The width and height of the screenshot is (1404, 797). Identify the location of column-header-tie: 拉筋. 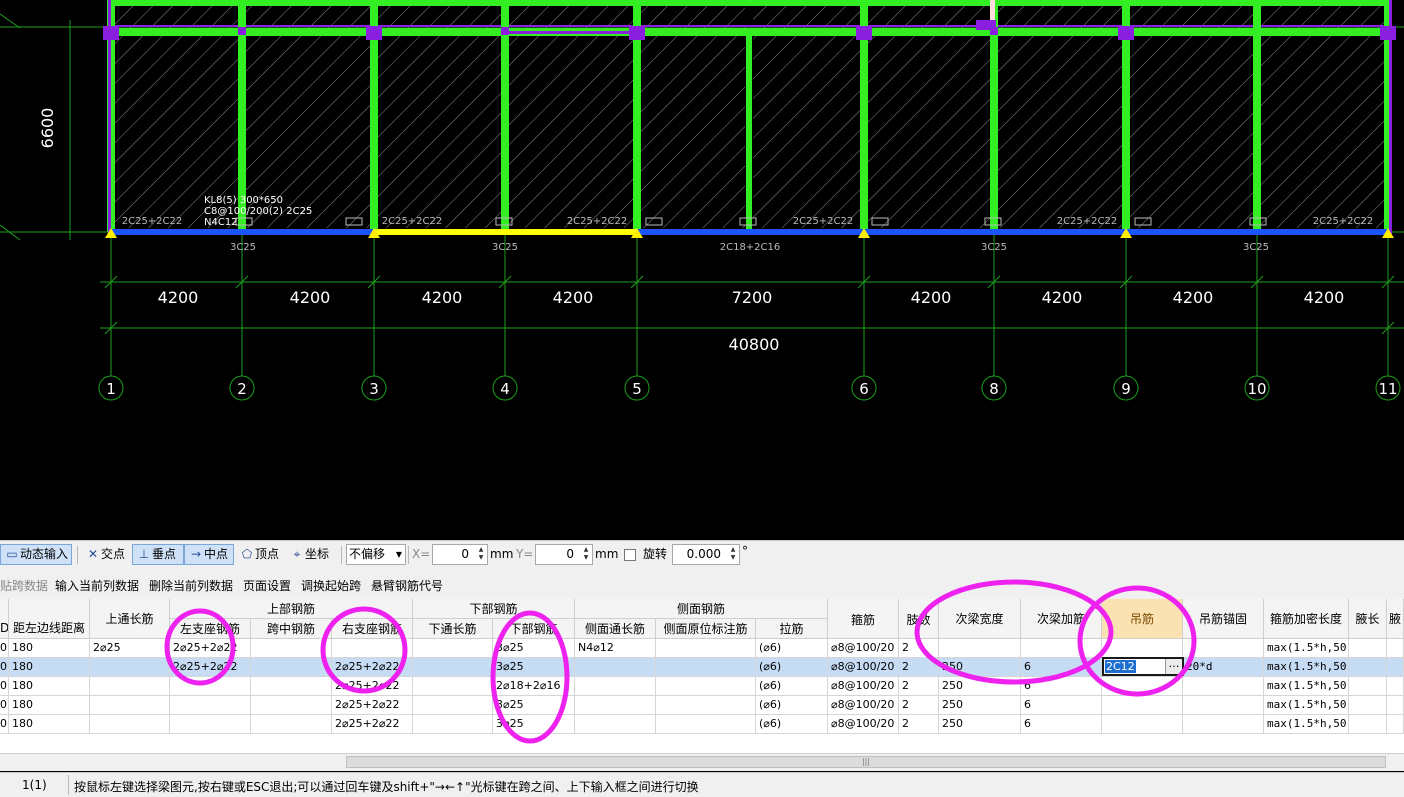
(792, 629).